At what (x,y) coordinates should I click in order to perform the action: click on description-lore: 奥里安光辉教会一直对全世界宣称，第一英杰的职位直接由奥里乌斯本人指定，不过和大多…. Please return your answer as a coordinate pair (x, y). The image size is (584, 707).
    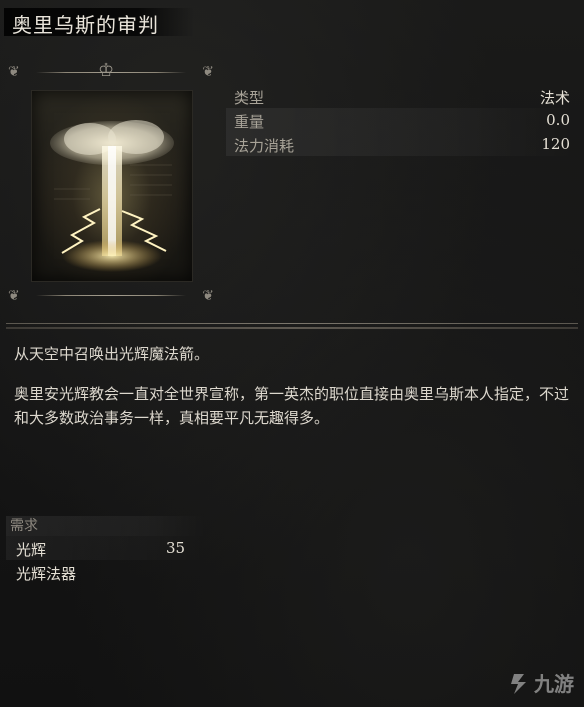
    Looking at the image, I should click on (292, 406).